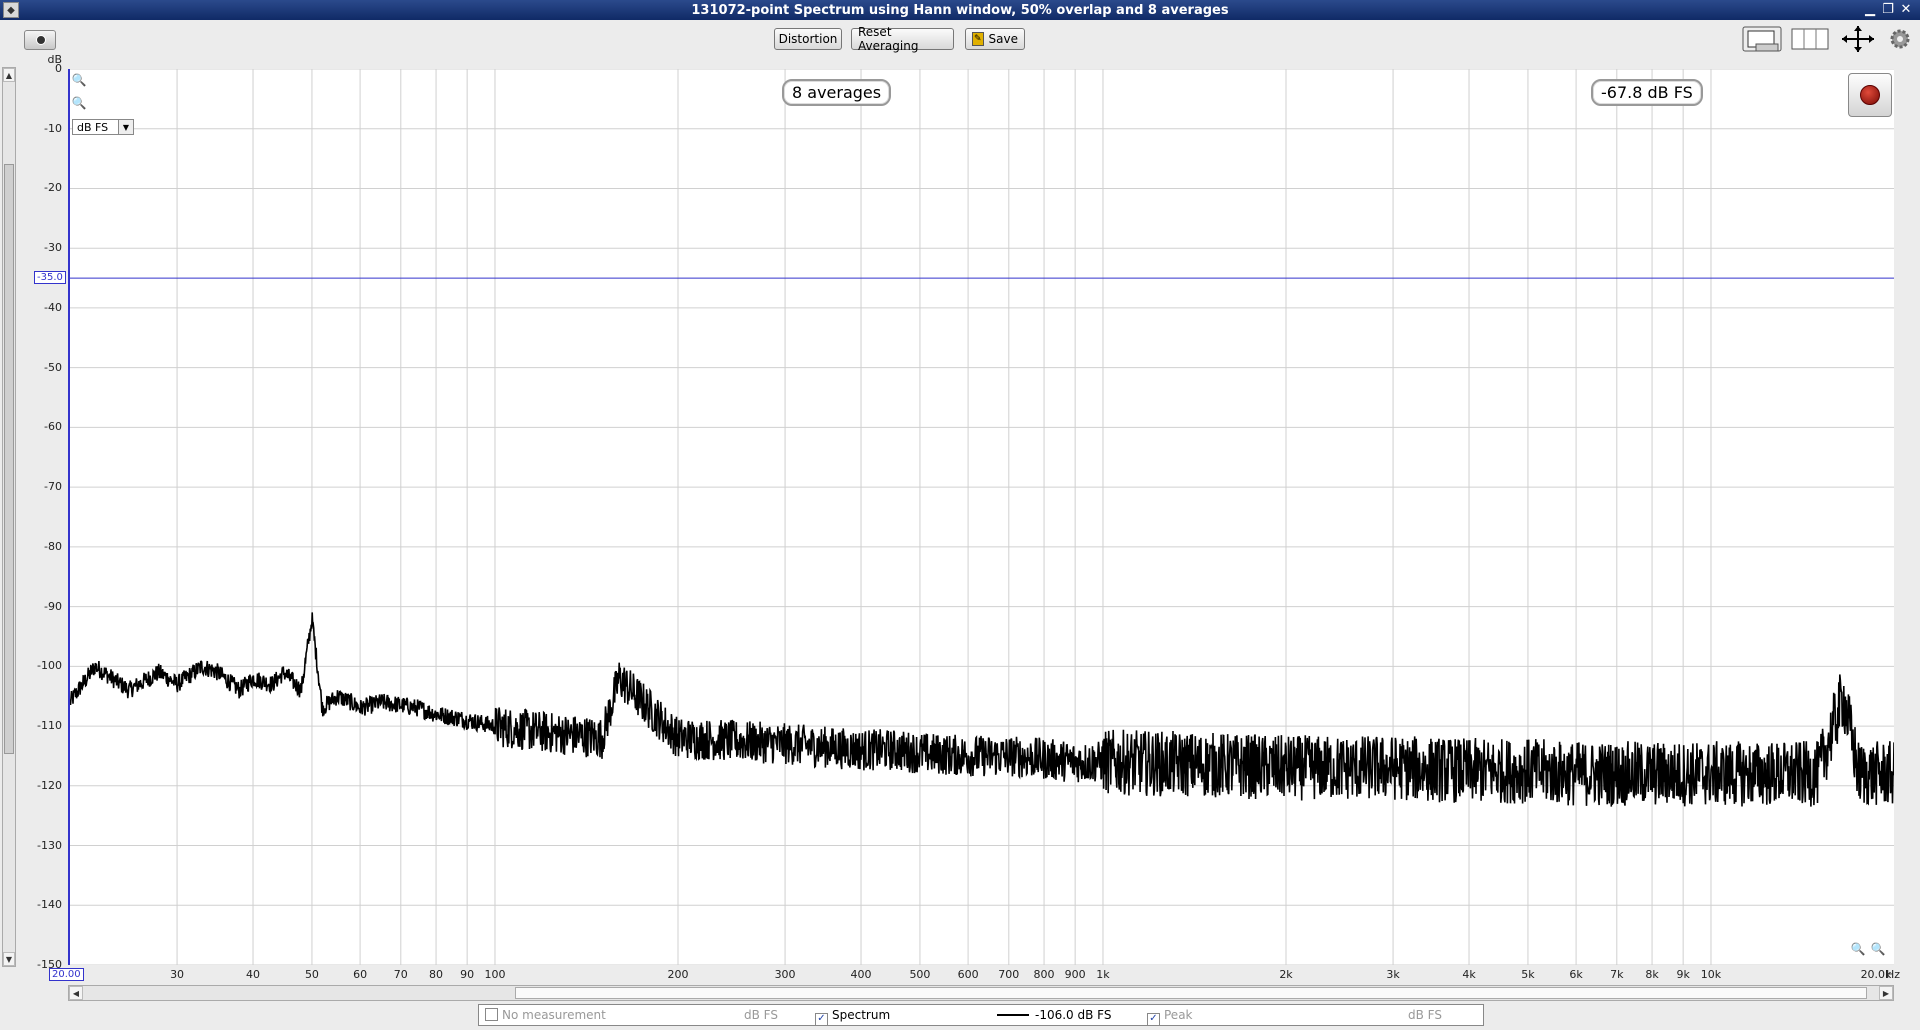  What do you see at coordinates (1900, 39) in the screenshot?
I see `settings-gear-icon` at bounding box center [1900, 39].